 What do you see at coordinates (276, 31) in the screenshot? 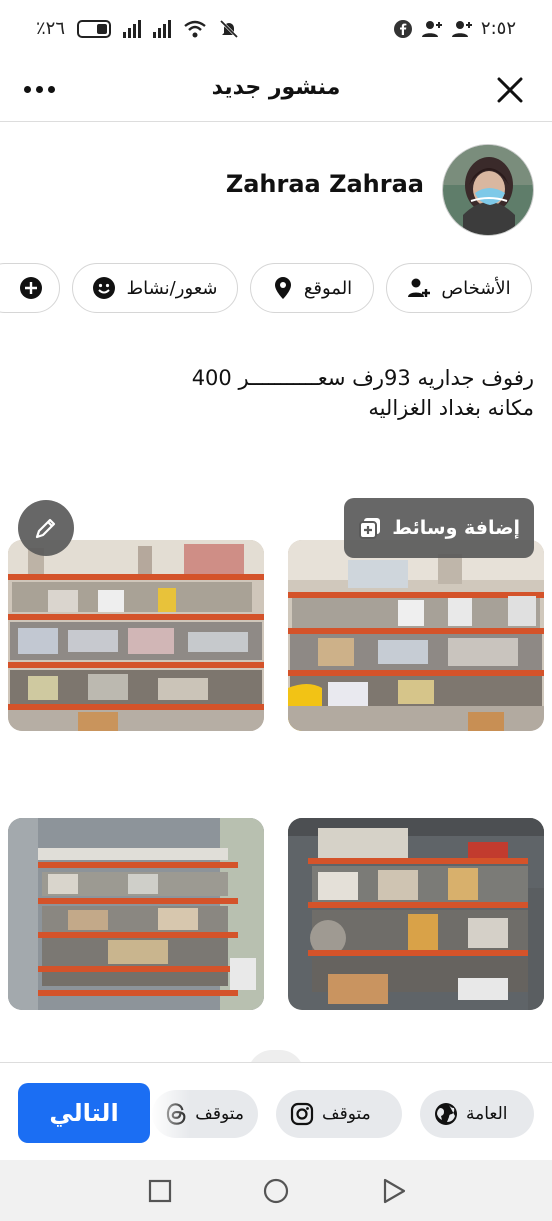
I see `status-bar: ٪٢٦ ٢:٥٢` at bounding box center [276, 31].